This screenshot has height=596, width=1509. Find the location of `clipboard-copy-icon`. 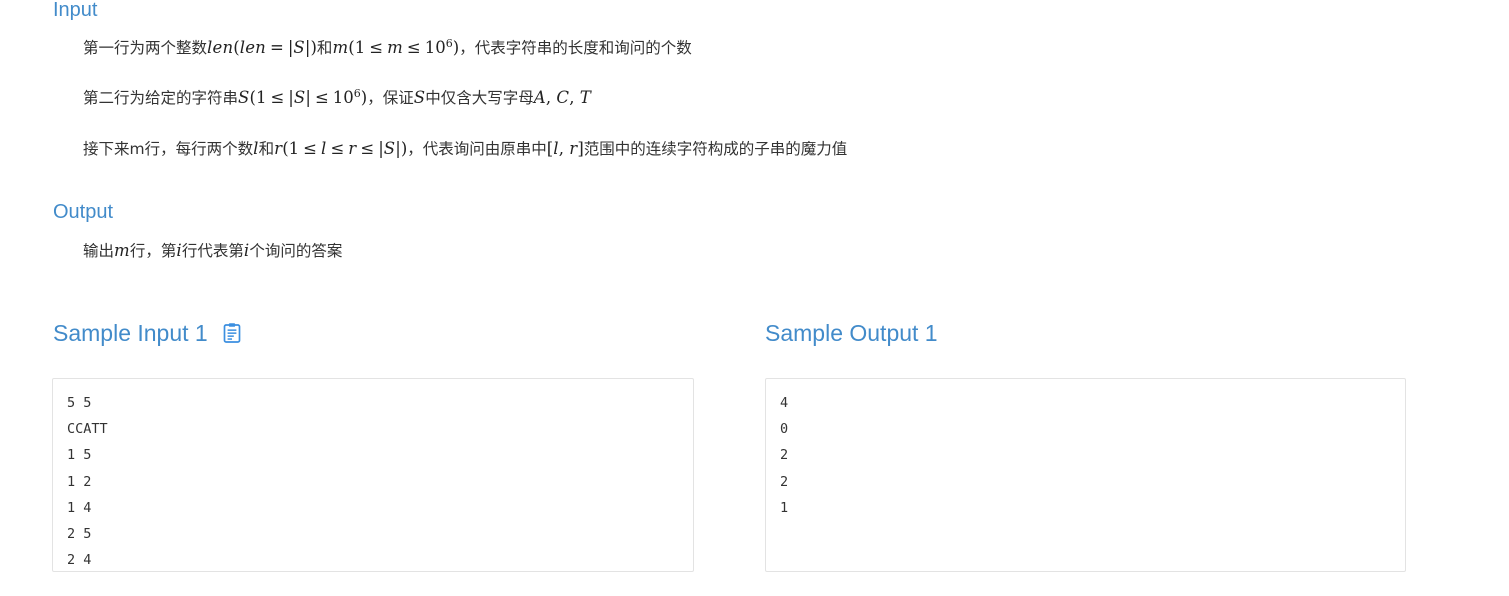

clipboard-copy-icon is located at coordinates (232, 333).